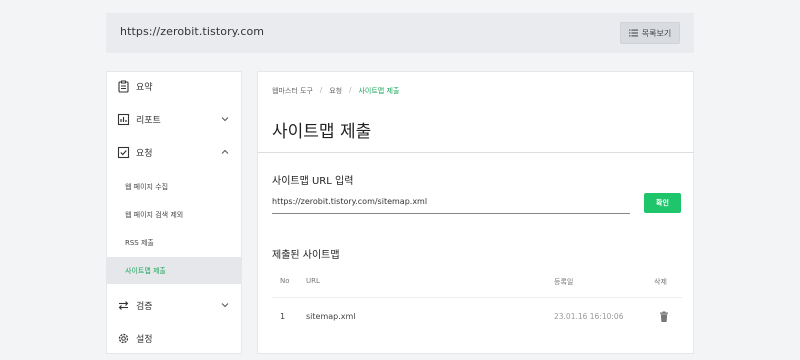  Describe the element at coordinates (148, 120) in the screenshot. I see `sidebar-item-label: 리포트` at that location.